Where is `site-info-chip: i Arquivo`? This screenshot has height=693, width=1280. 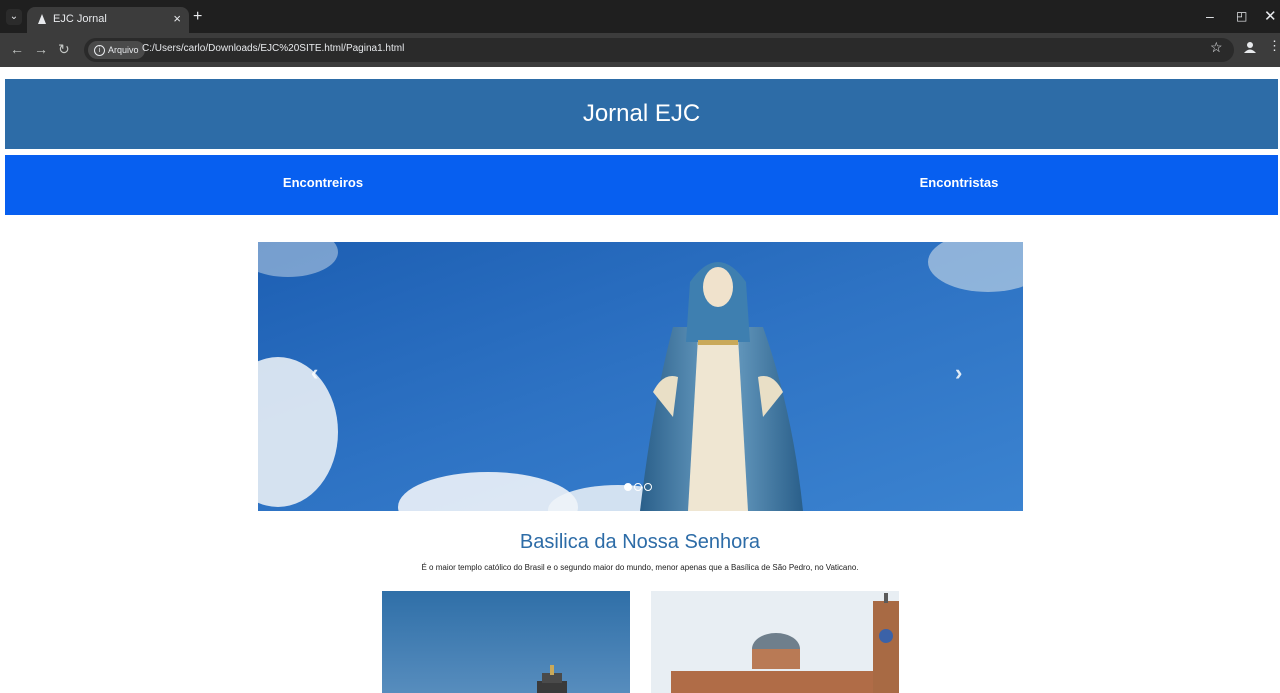 site-info-chip: i Arquivo is located at coordinates (116, 50).